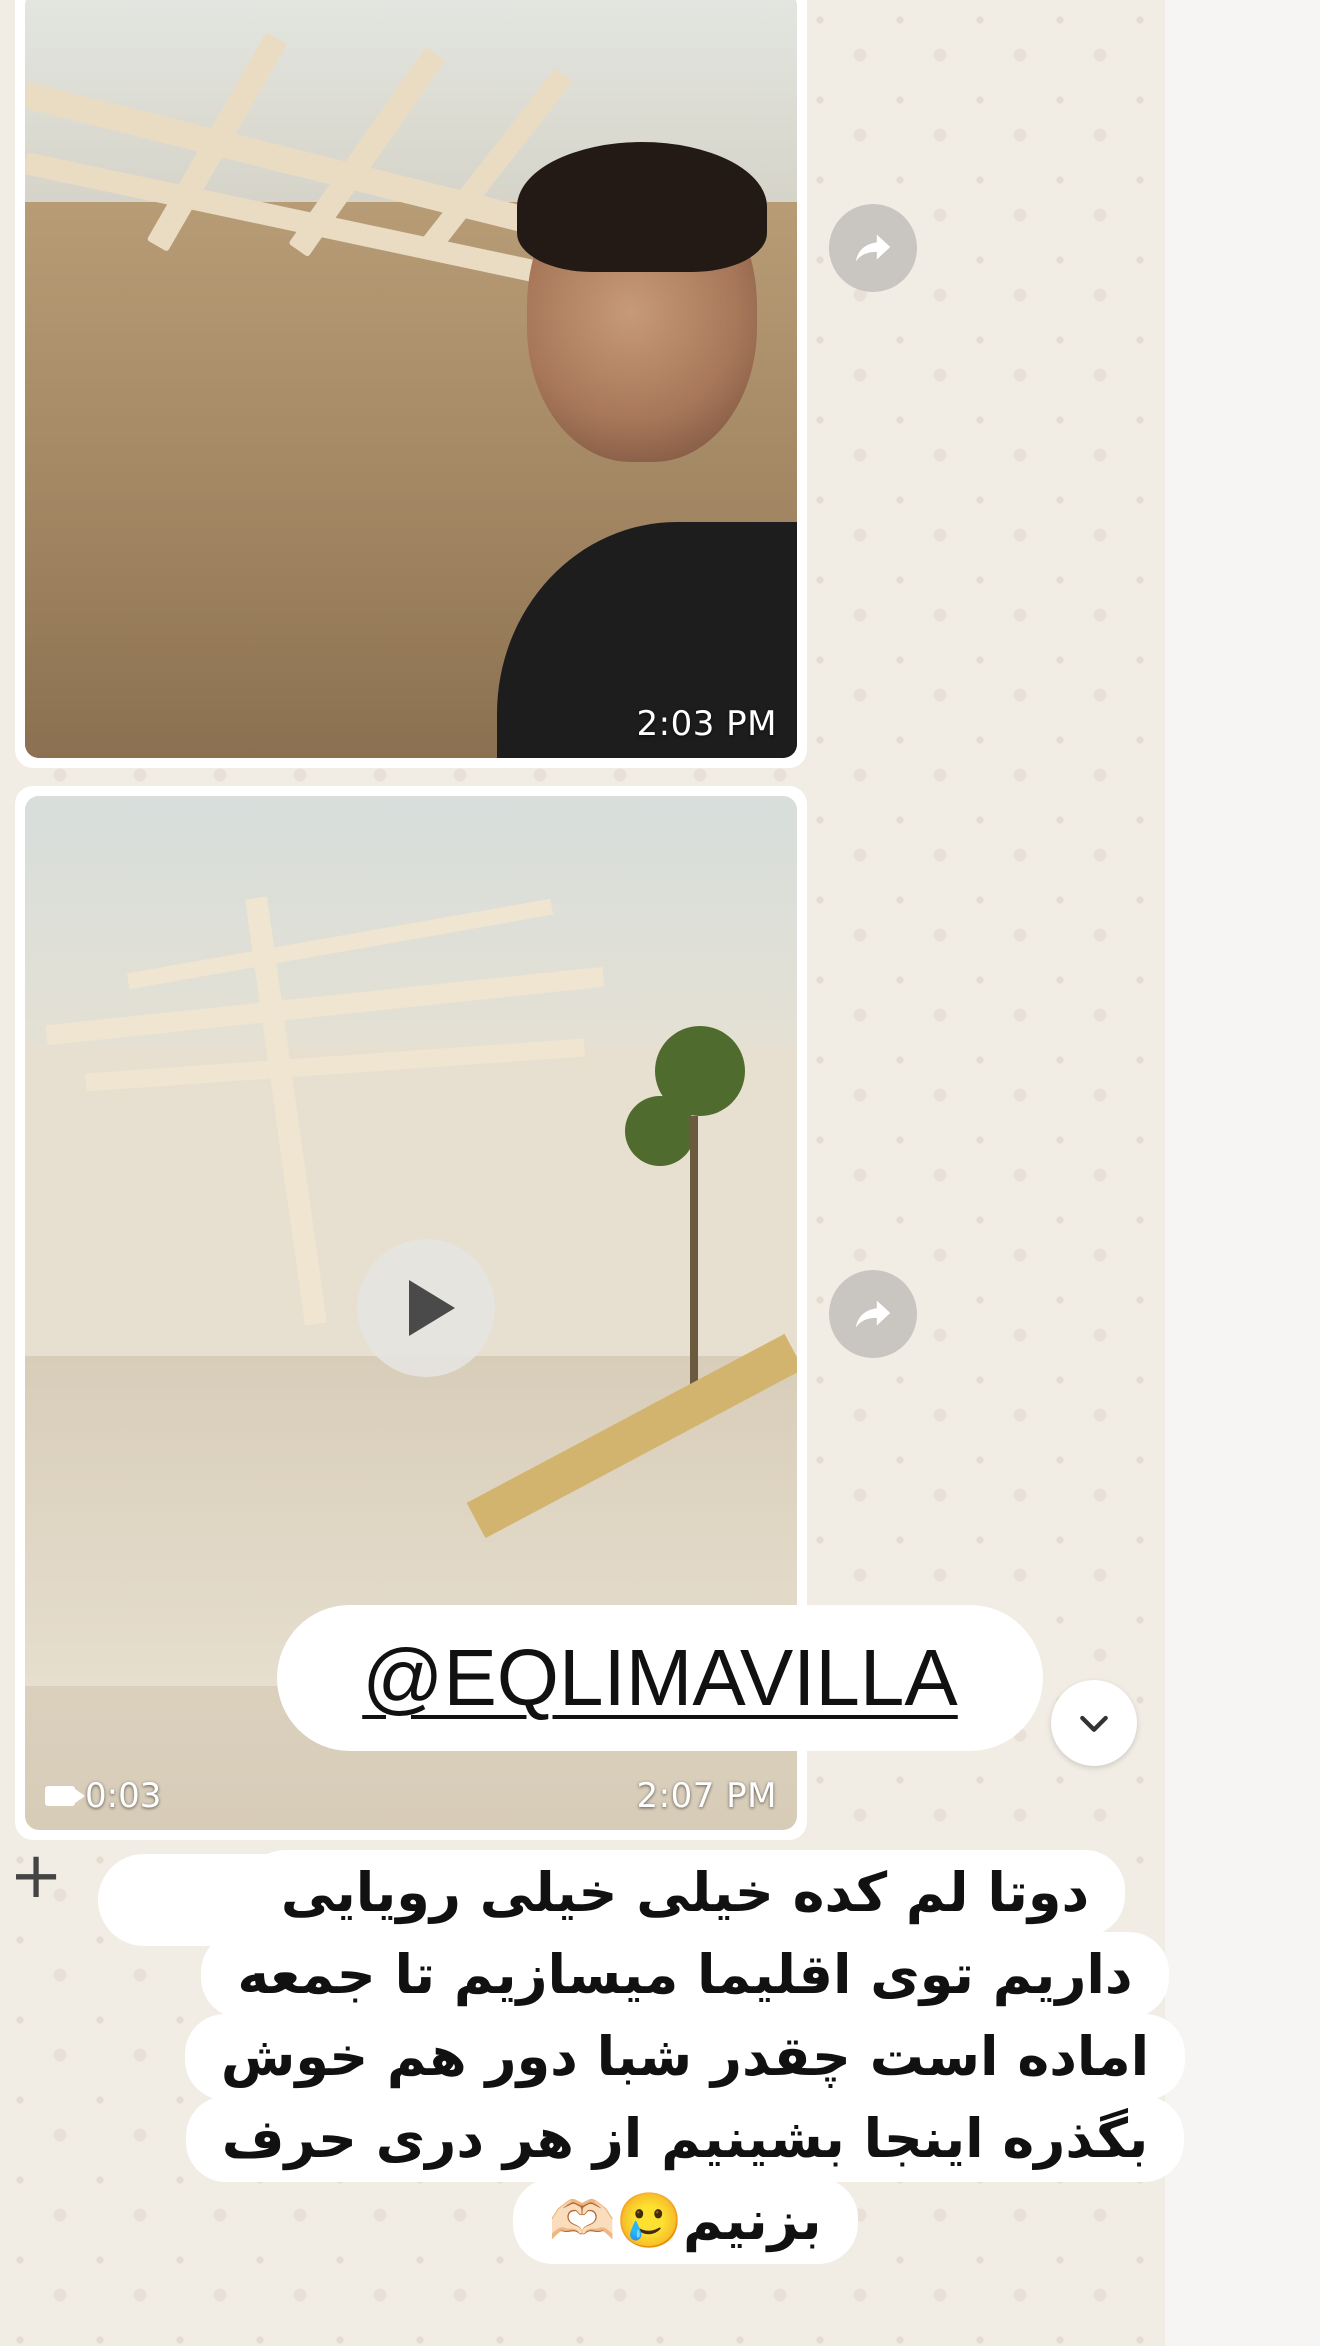 The width and height of the screenshot is (1320, 2346). I want to click on play-icon, so click(432, 1308).